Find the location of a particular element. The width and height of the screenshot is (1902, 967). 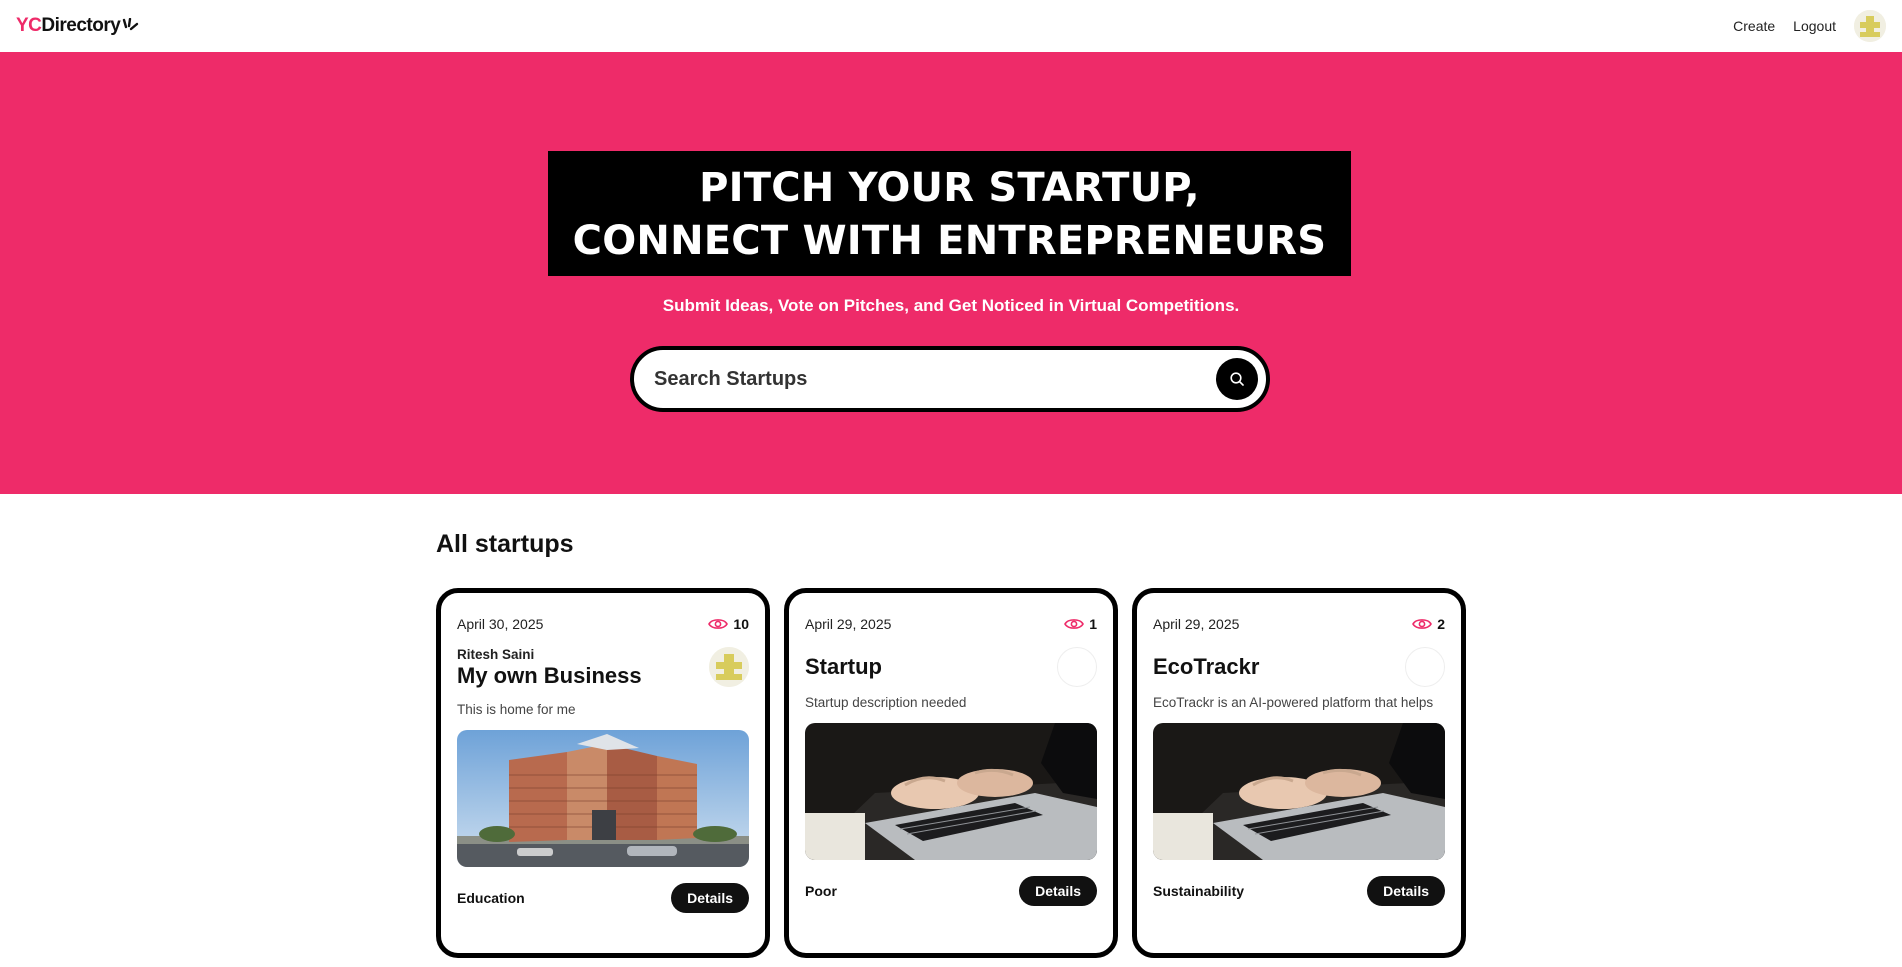

search-button is located at coordinates (1237, 379).